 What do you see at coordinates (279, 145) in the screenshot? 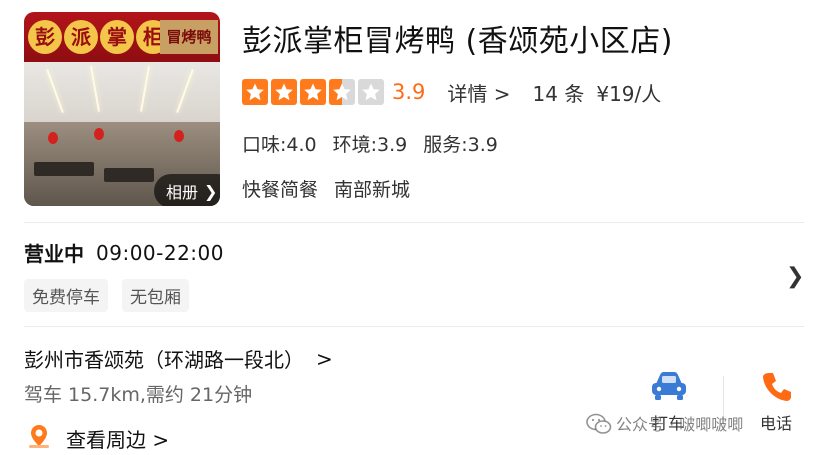
I see `sub-score-taste: 口味:4.0` at bounding box center [279, 145].